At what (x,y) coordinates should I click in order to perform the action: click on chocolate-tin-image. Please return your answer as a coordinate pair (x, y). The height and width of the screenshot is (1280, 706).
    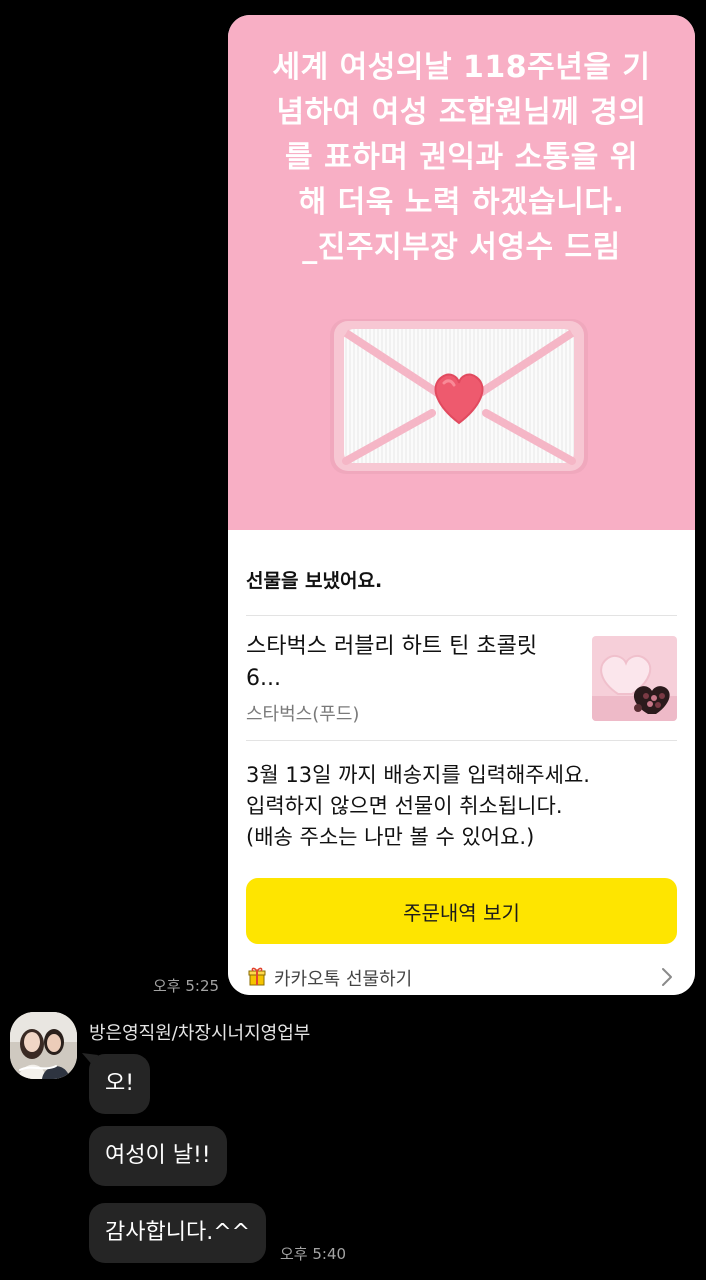
    Looking at the image, I should click on (634, 678).